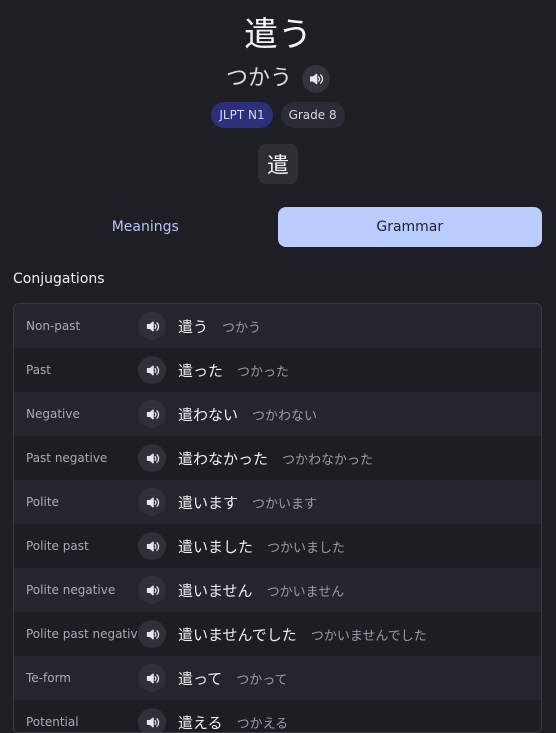 The height and width of the screenshot is (733, 556). I want to click on conjugation-row: Past 遣った つかった, so click(277, 370).